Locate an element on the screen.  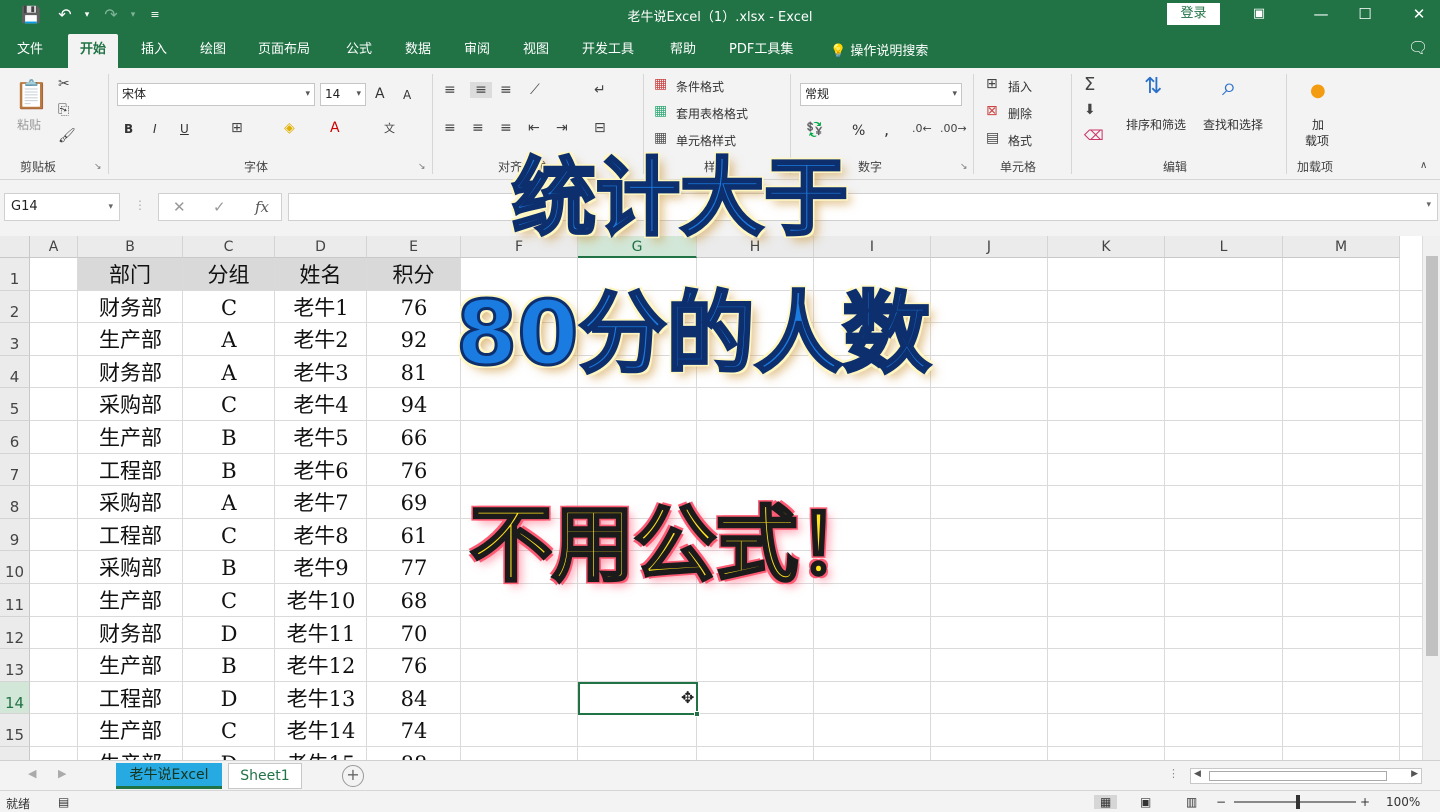
column-header-j: J is located at coordinates (989, 247).